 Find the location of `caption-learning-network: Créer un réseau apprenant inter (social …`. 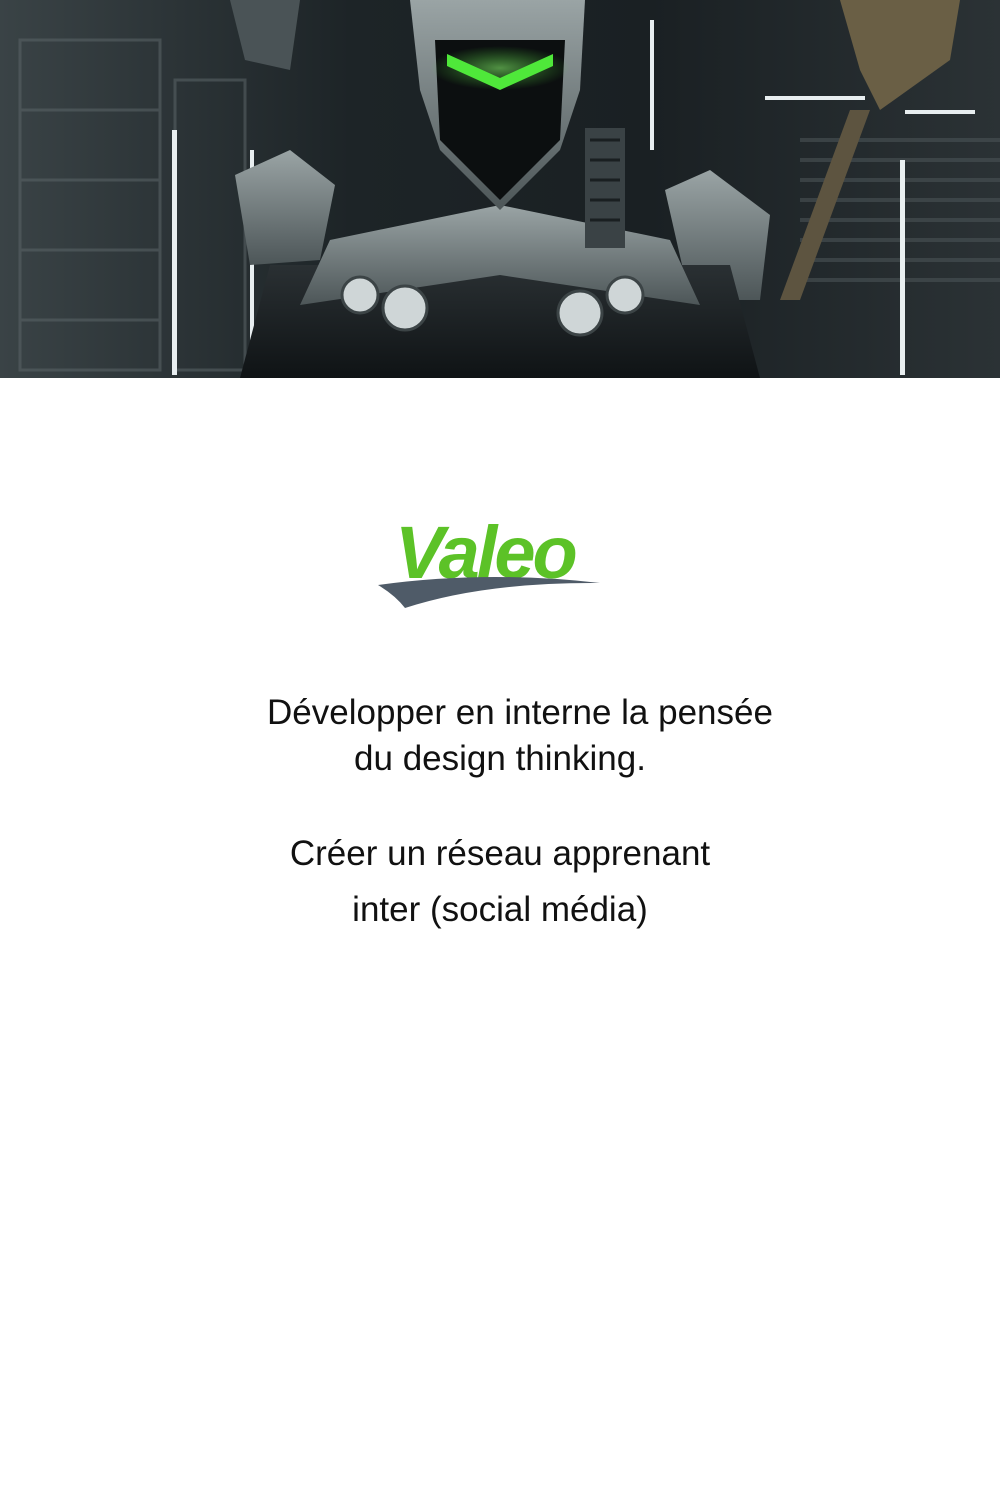

caption-learning-network: Créer un réseau apprenant inter (social … is located at coordinates (500, 882).